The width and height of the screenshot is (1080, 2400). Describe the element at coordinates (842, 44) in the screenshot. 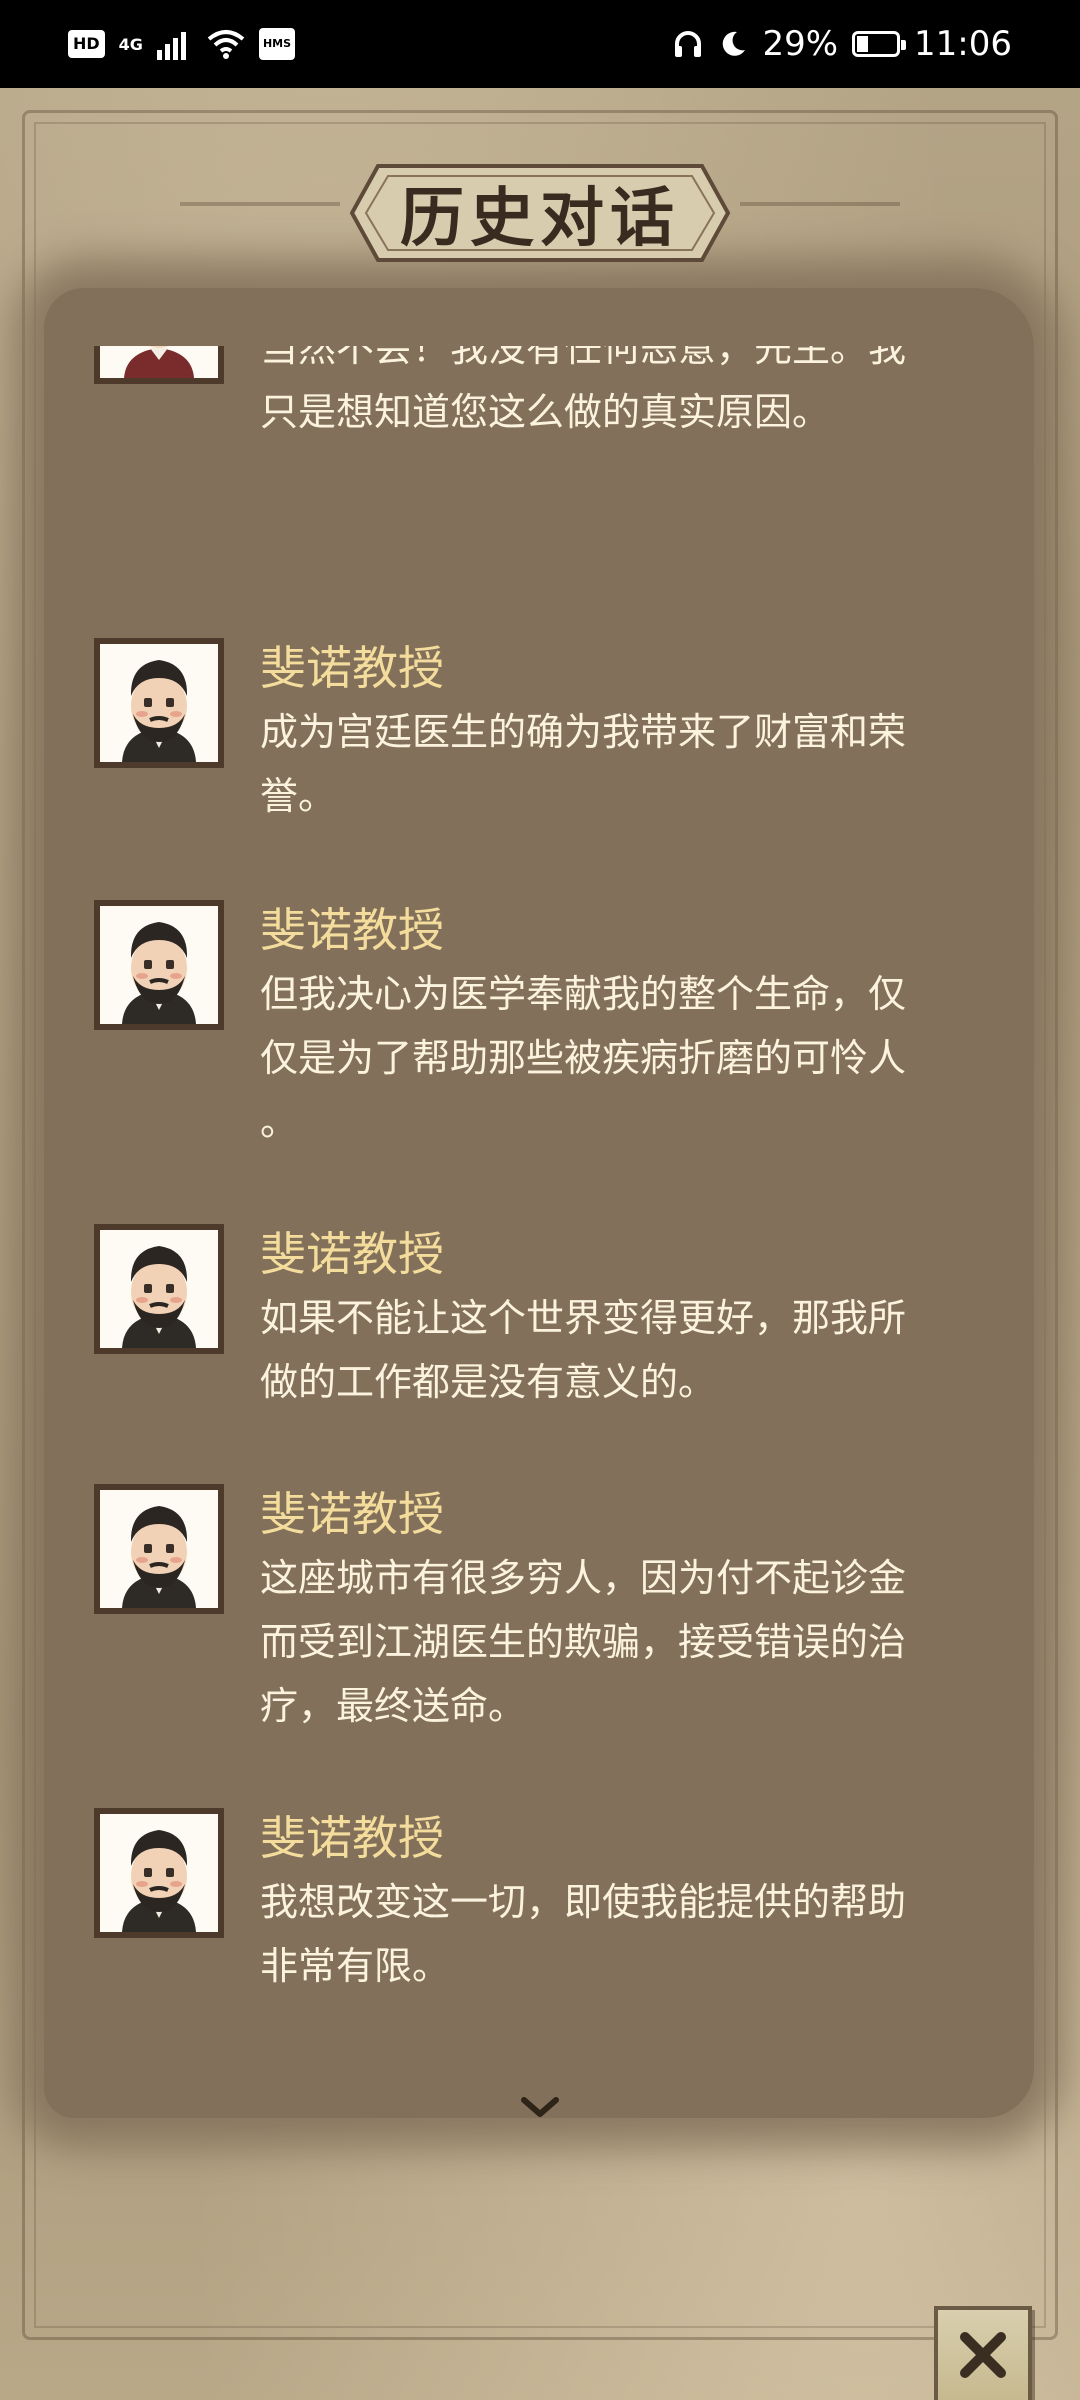

I see `status-right: 29% 11:06` at that location.